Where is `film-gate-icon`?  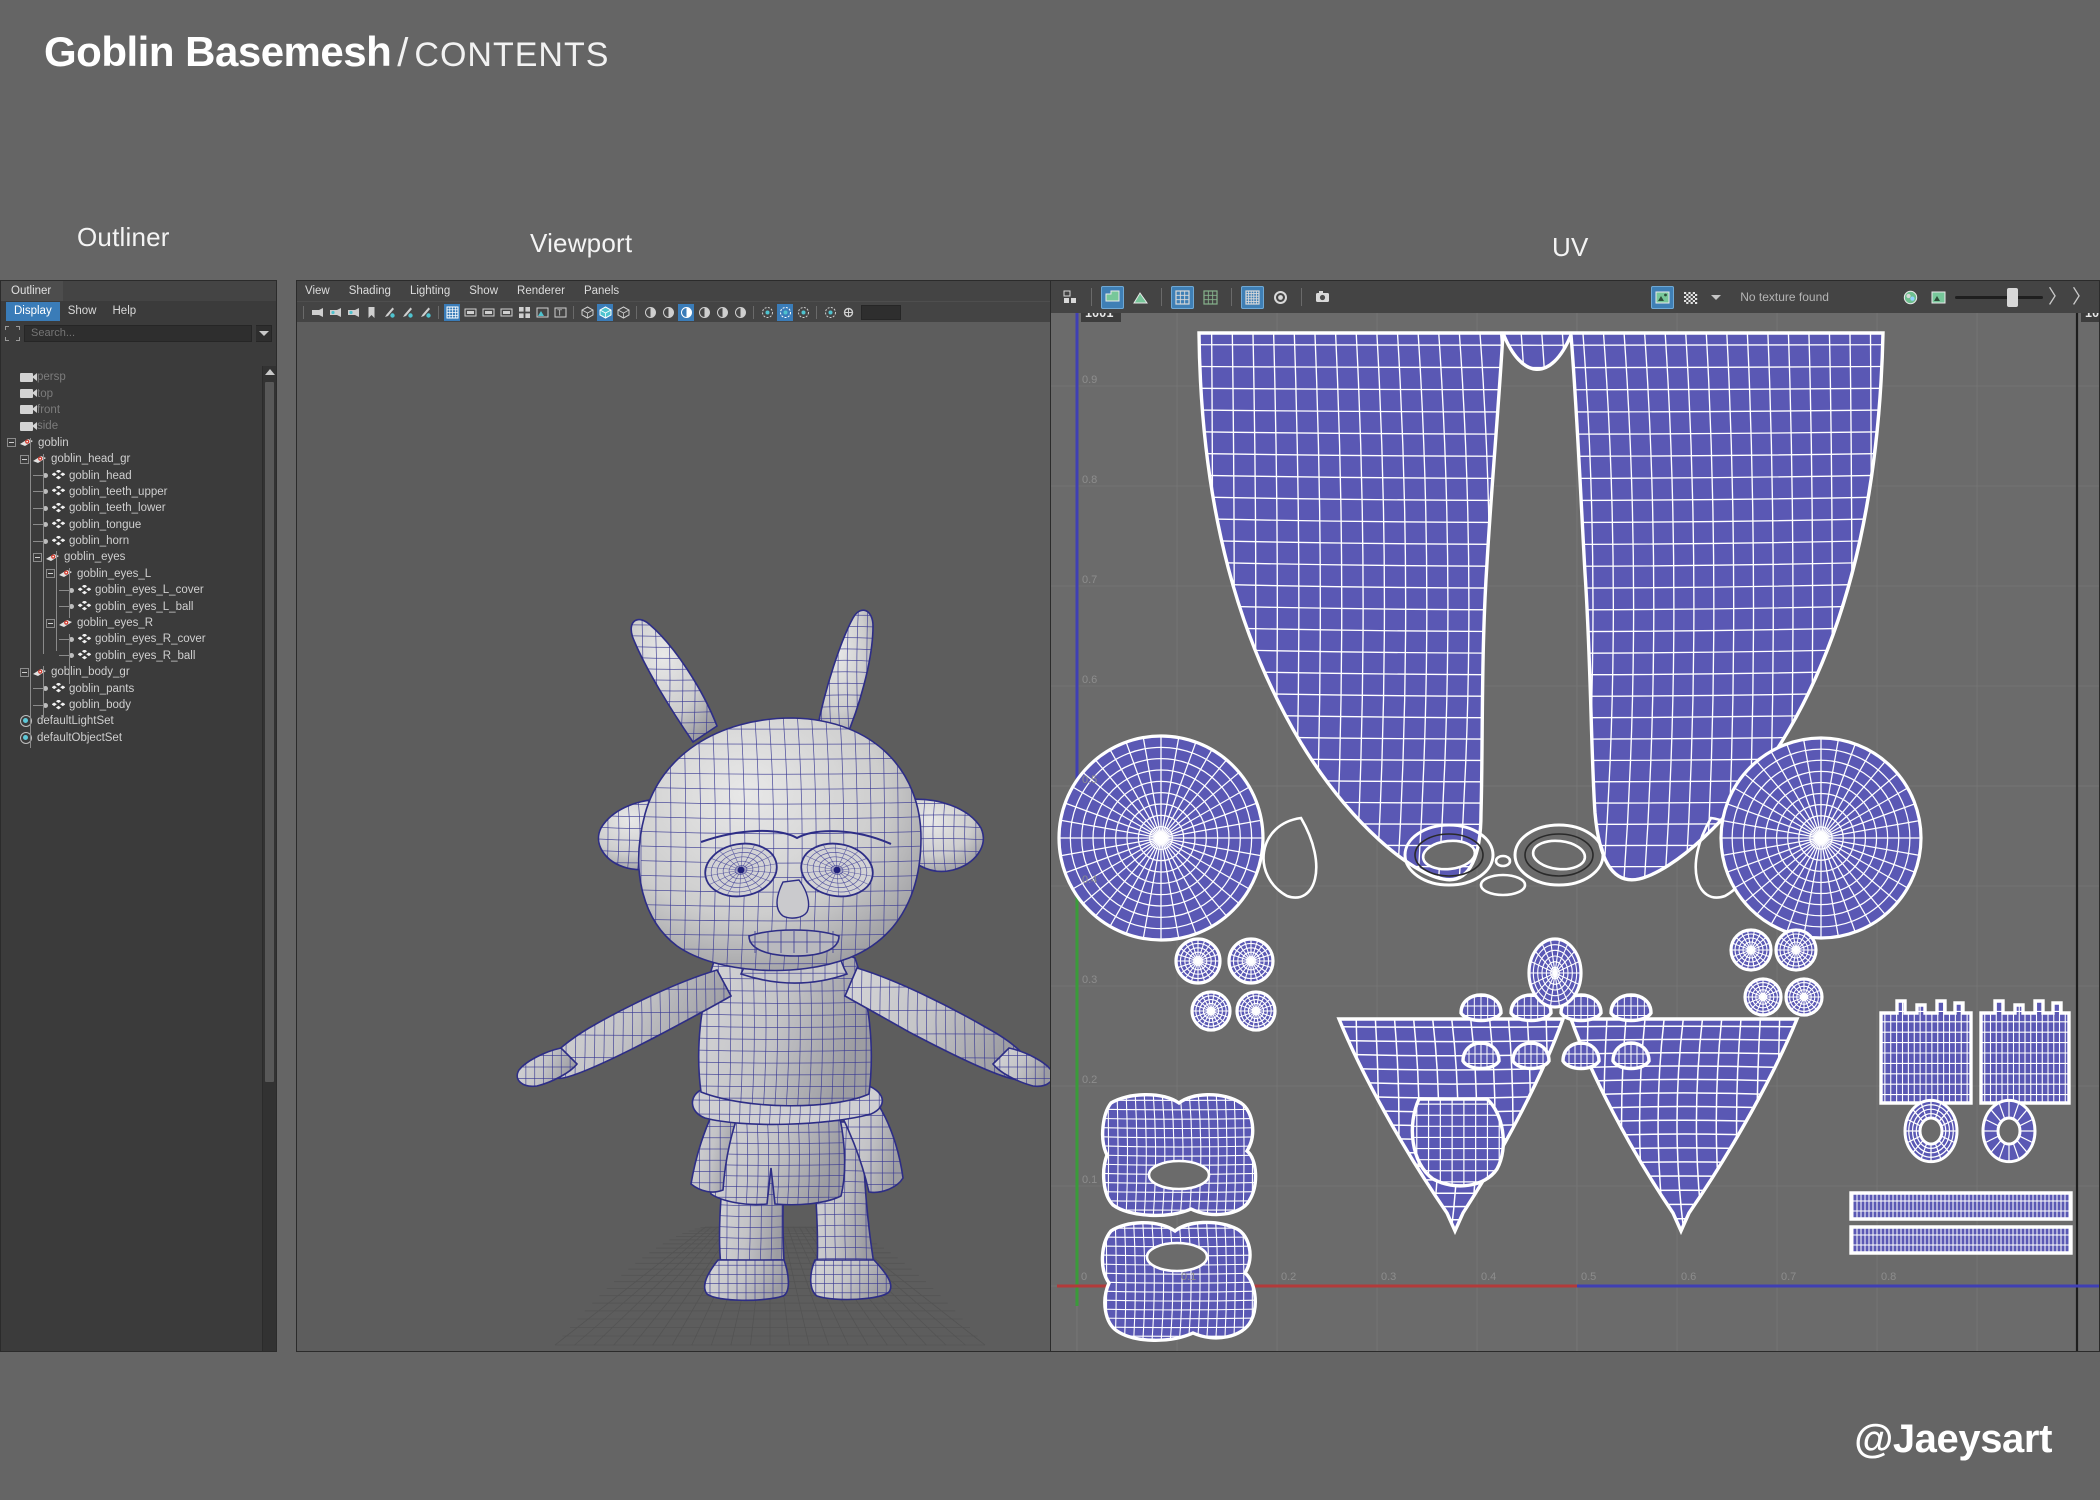
film-gate-icon is located at coordinates (470, 312).